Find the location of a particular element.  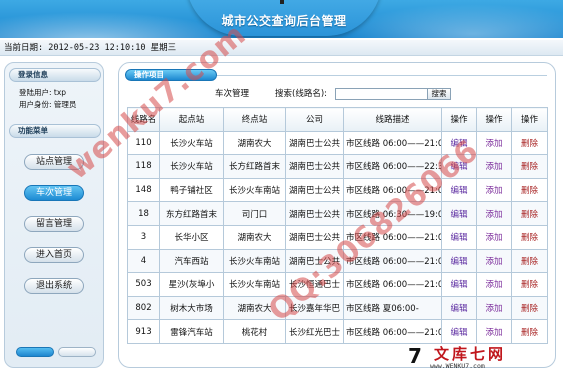

route-number: 3 is located at coordinates (143, 237).